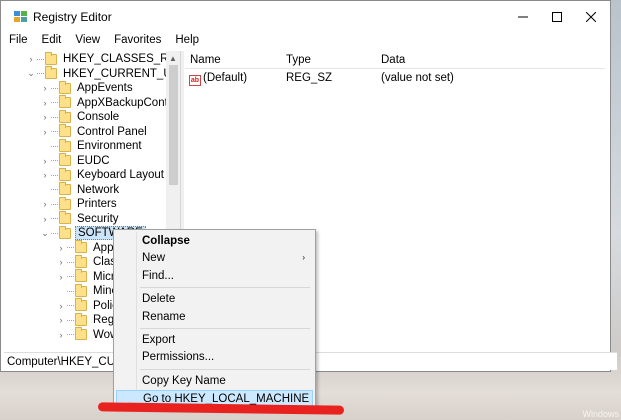 This screenshot has height=420, width=621. Describe the element at coordinates (159, 299) in the screenshot. I see `menu-item-label: Delete` at that location.